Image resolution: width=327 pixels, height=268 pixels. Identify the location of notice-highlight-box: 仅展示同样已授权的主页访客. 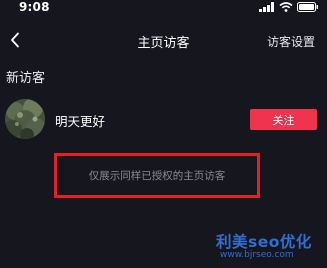
(157, 175).